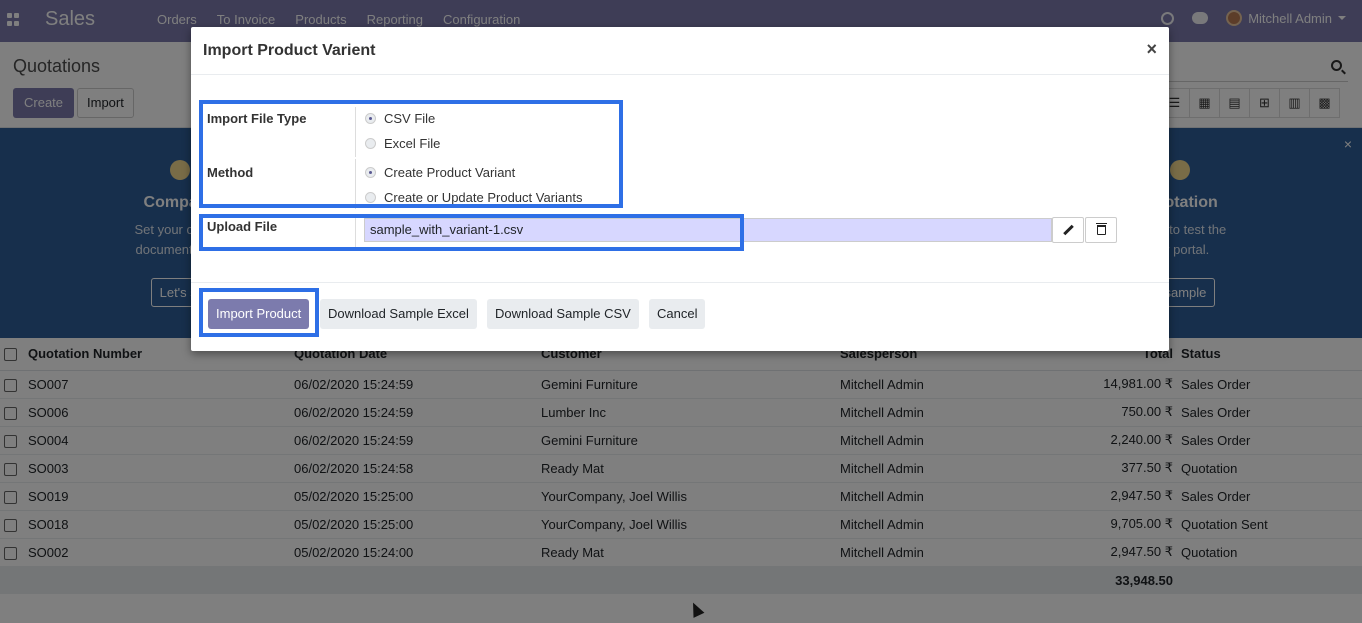 The height and width of the screenshot is (623, 1362). What do you see at coordinates (677, 314) in the screenshot?
I see `cancel-button: Cancel` at bounding box center [677, 314].